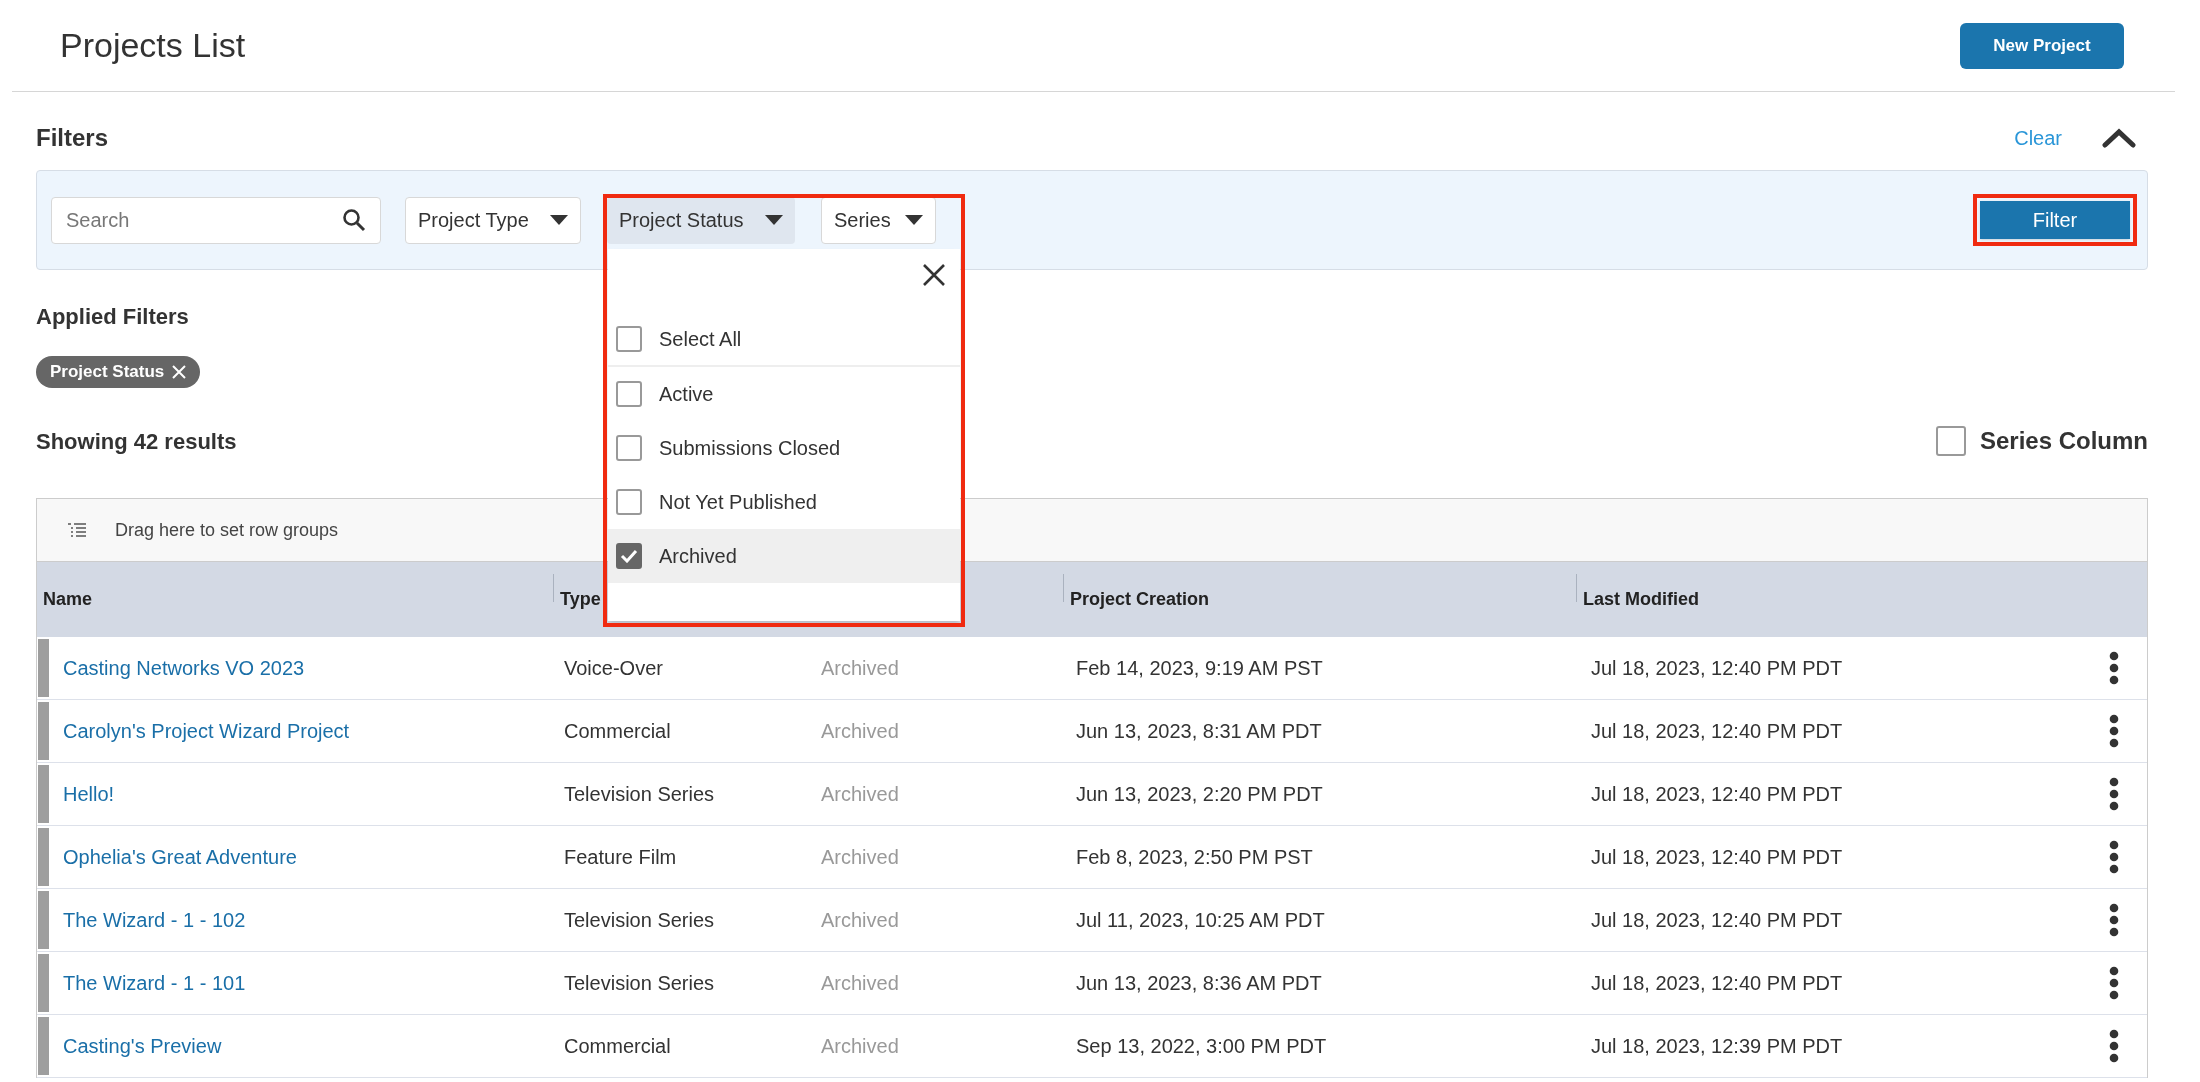 The width and height of the screenshot is (2200, 1082). I want to click on menu-option: Submissions Closed, so click(784, 447).